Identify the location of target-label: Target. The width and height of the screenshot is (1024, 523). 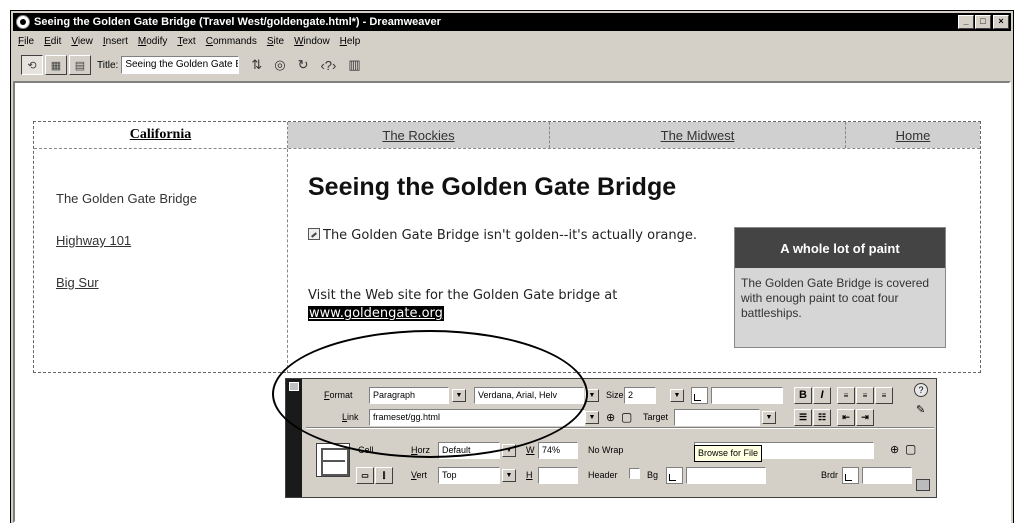
(656, 417).